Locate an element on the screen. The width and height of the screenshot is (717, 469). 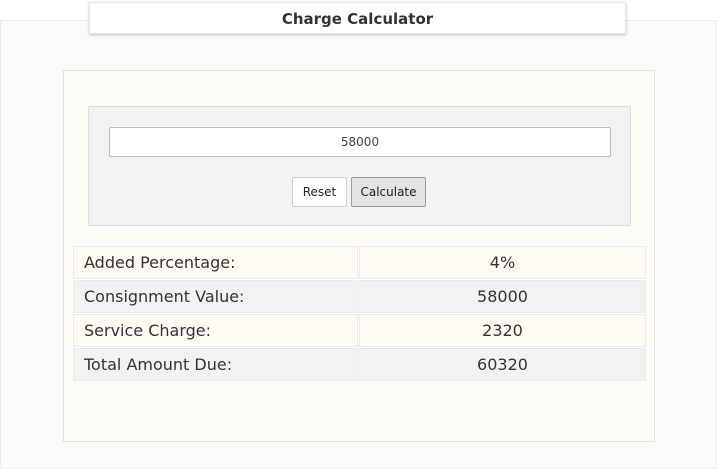
result-value-consignment-value: 58000 is located at coordinates (502, 296).